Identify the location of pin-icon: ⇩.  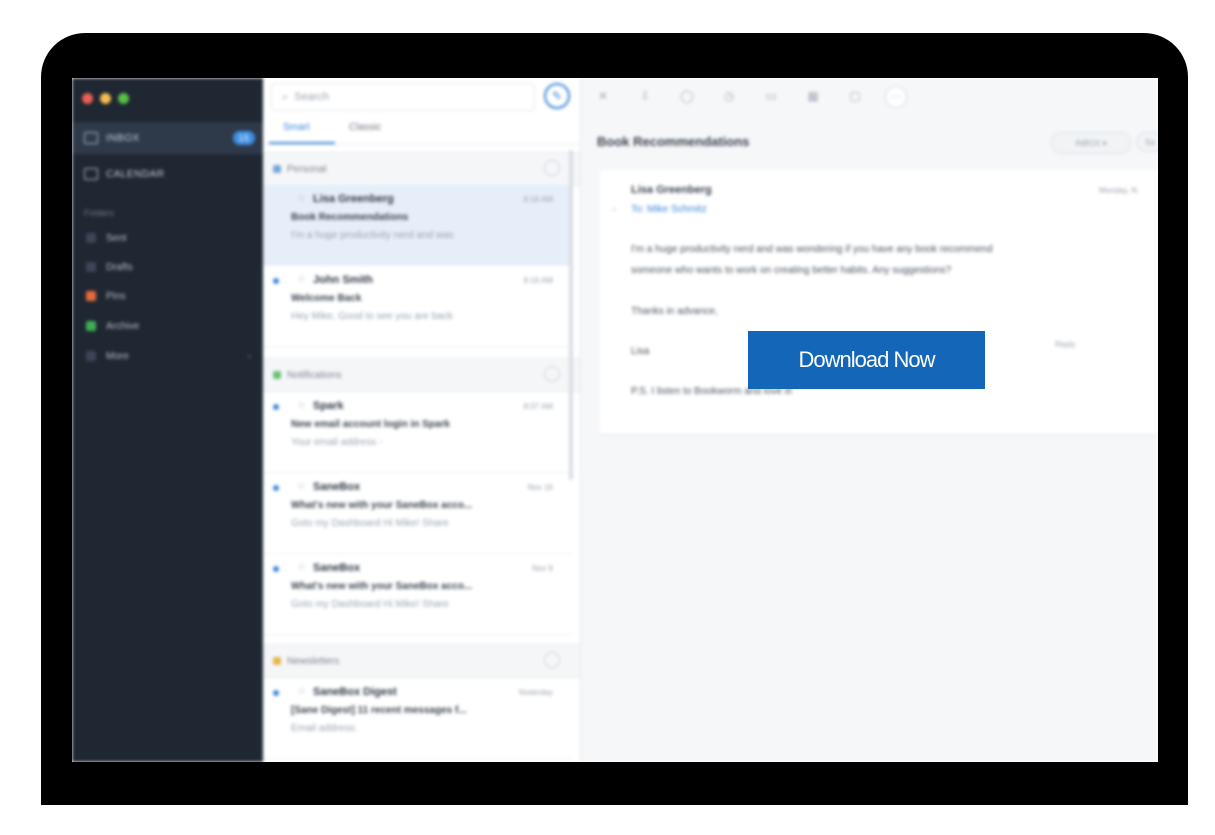
(645, 96).